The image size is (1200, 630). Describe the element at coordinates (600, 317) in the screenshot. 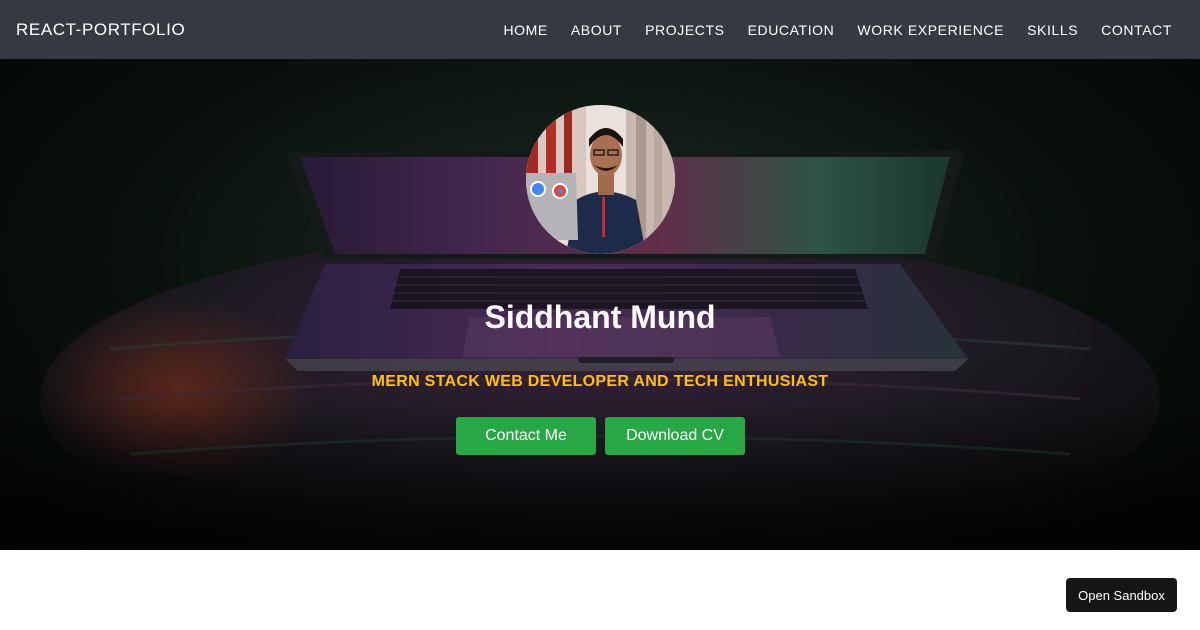

I see `hero-name: Siddhant Mund` at that location.